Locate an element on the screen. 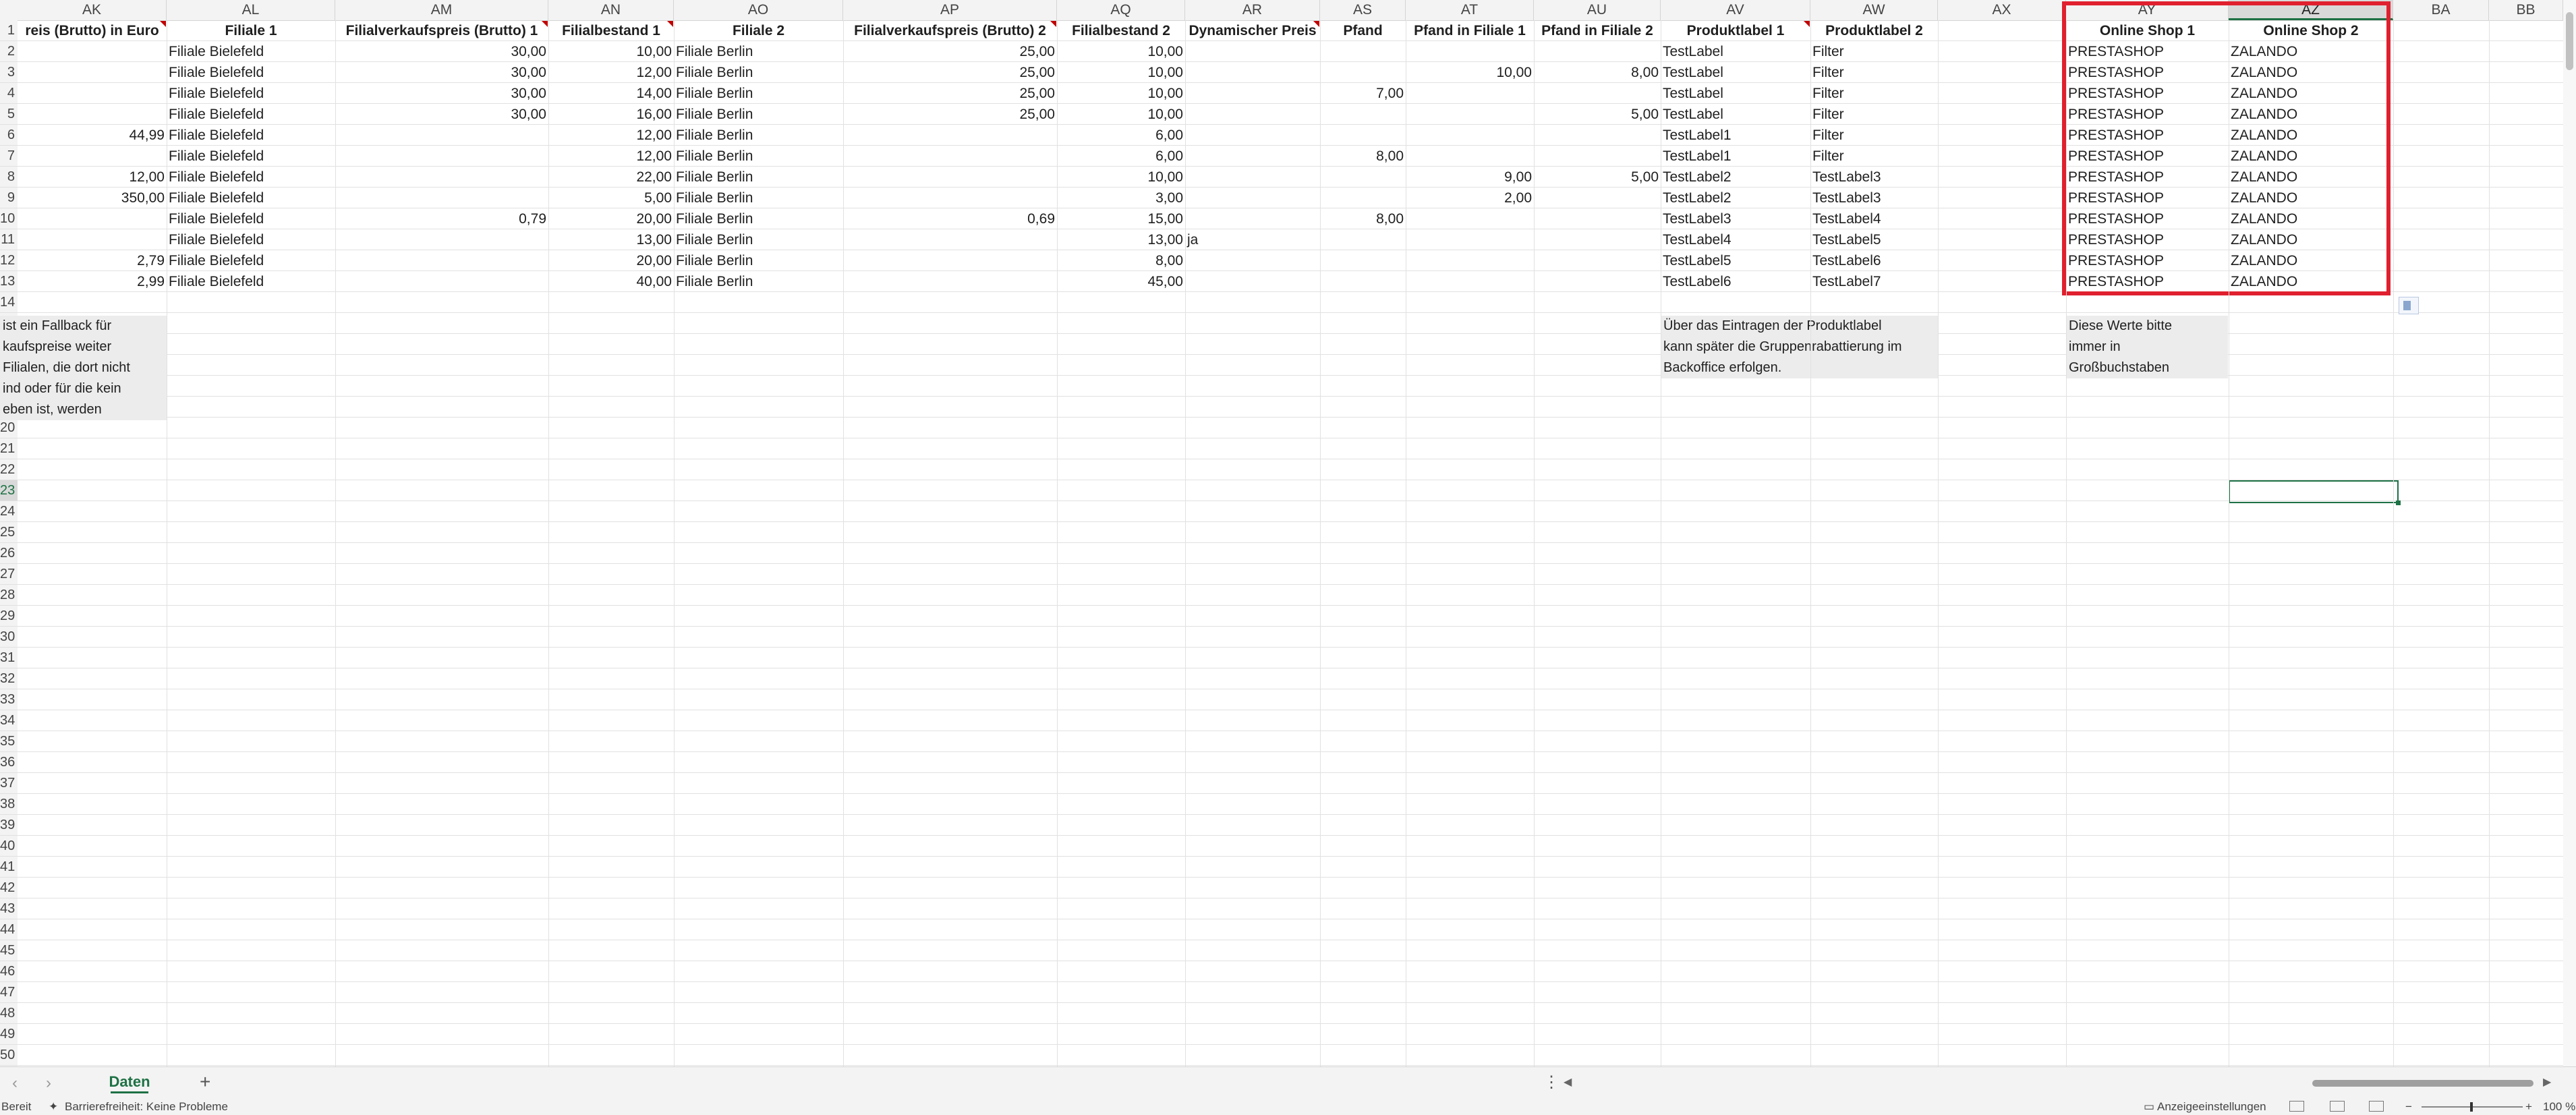 Image resolution: width=2576 pixels, height=1115 pixels. table-cell: 15,00 is located at coordinates (1121, 219).